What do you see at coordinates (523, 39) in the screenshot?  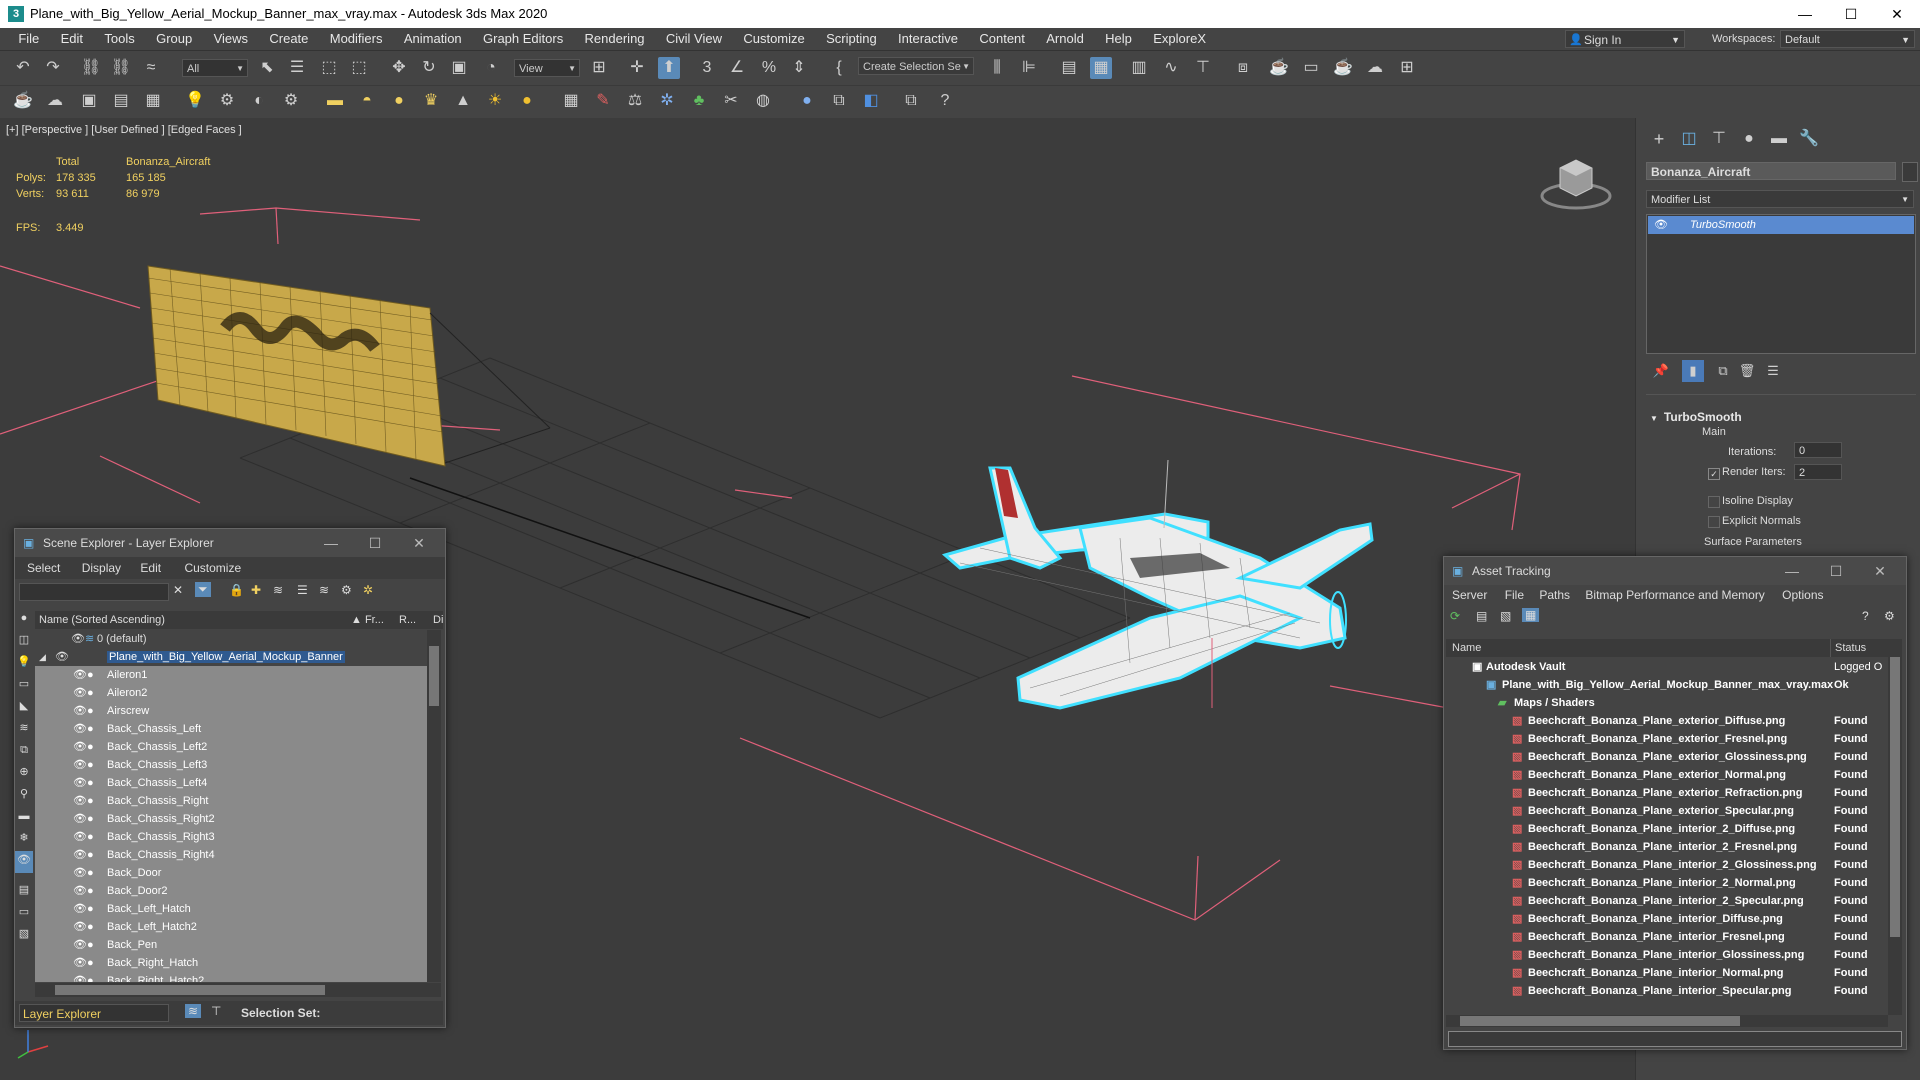 I see `menu-graph-editors: Graph Editors` at bounding box center [523, 39].